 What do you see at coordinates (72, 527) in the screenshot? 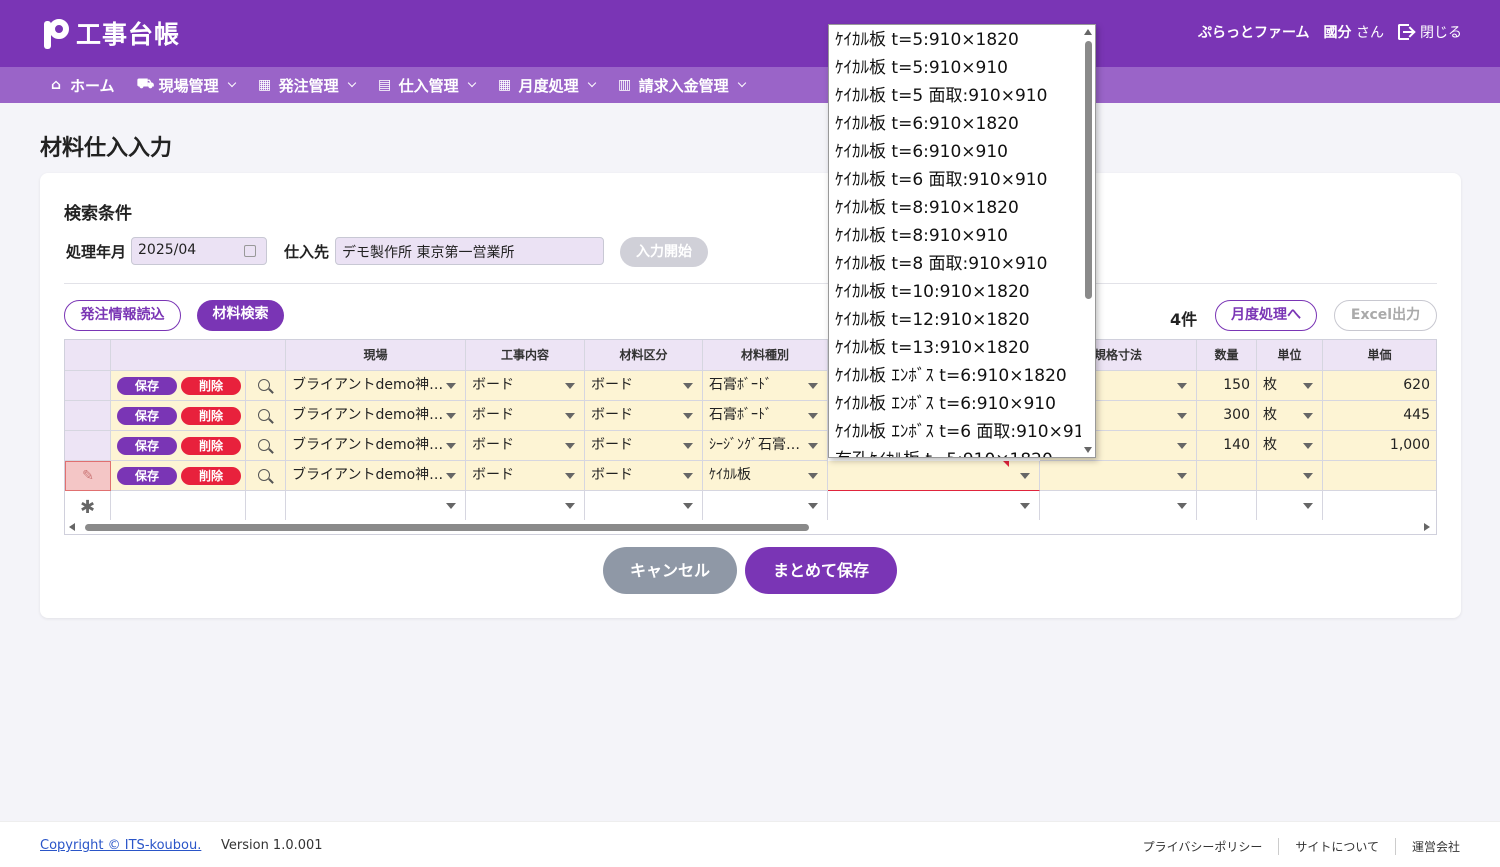
I see `scroll-left-icon` at bounding box center [72, 527].